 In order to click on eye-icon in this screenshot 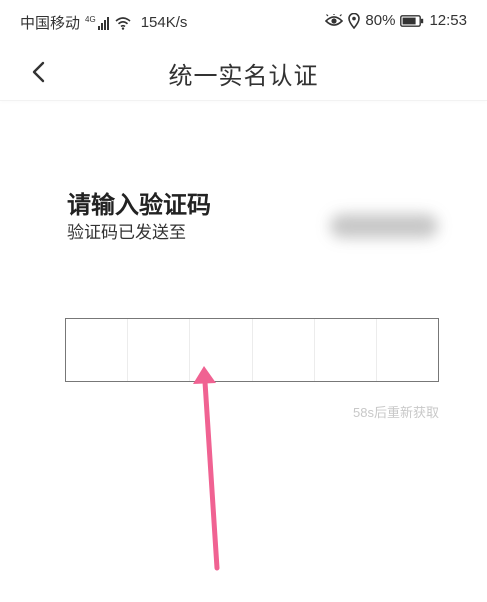, I will do `click(334, 19)`.